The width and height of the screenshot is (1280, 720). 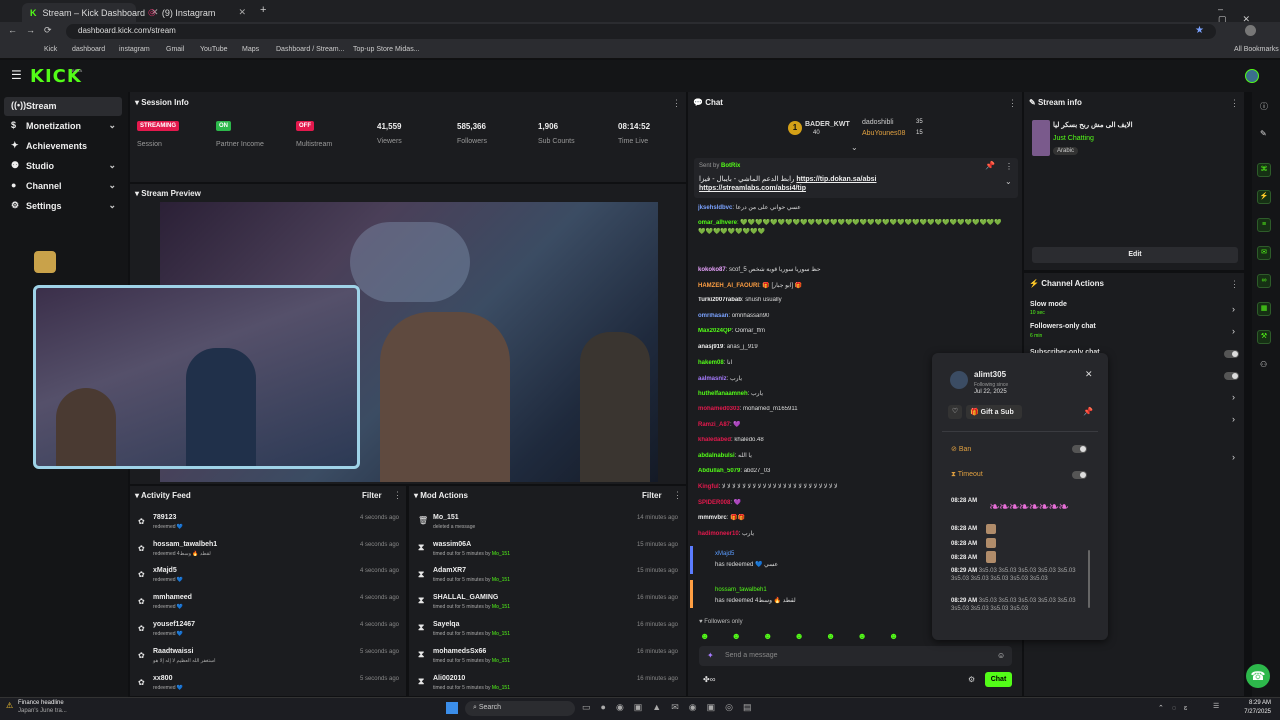 What do you see at coordinates (134, 49) in the screenshot?
I see `bookmark-instagram: instagram` at bounding box center [134, 49].